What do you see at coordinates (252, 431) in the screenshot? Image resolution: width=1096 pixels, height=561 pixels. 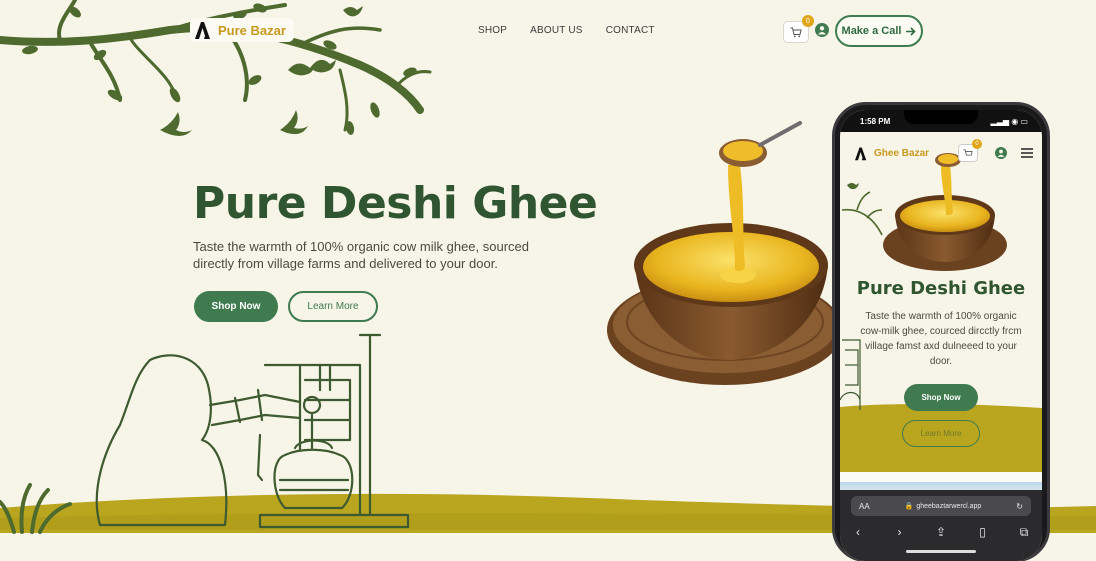 I see `woman-churning-illustration` at bounding box center [252, 431].